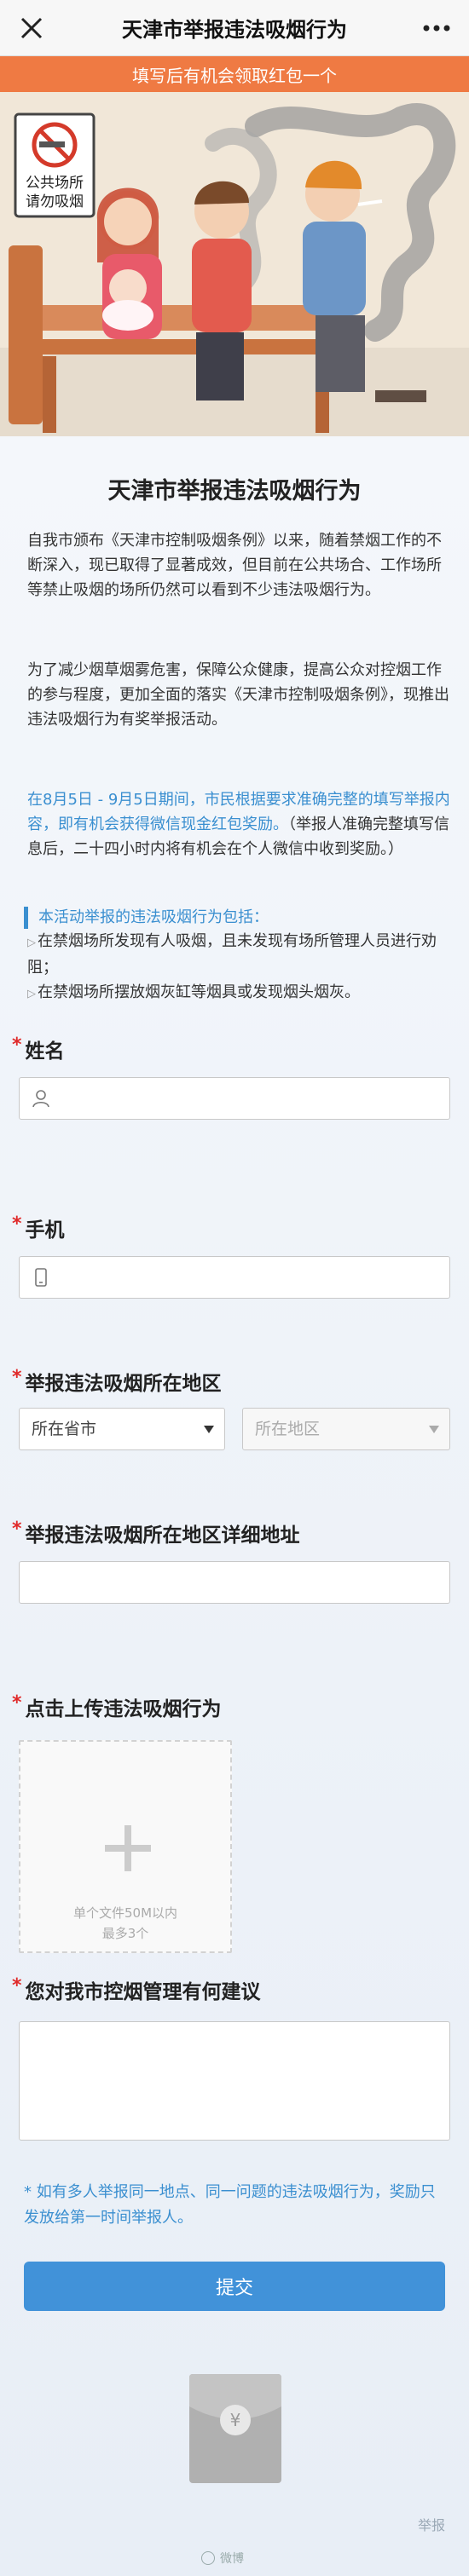 The image size is (469, 2576). I want to click on name-input, so click(234, 1098).